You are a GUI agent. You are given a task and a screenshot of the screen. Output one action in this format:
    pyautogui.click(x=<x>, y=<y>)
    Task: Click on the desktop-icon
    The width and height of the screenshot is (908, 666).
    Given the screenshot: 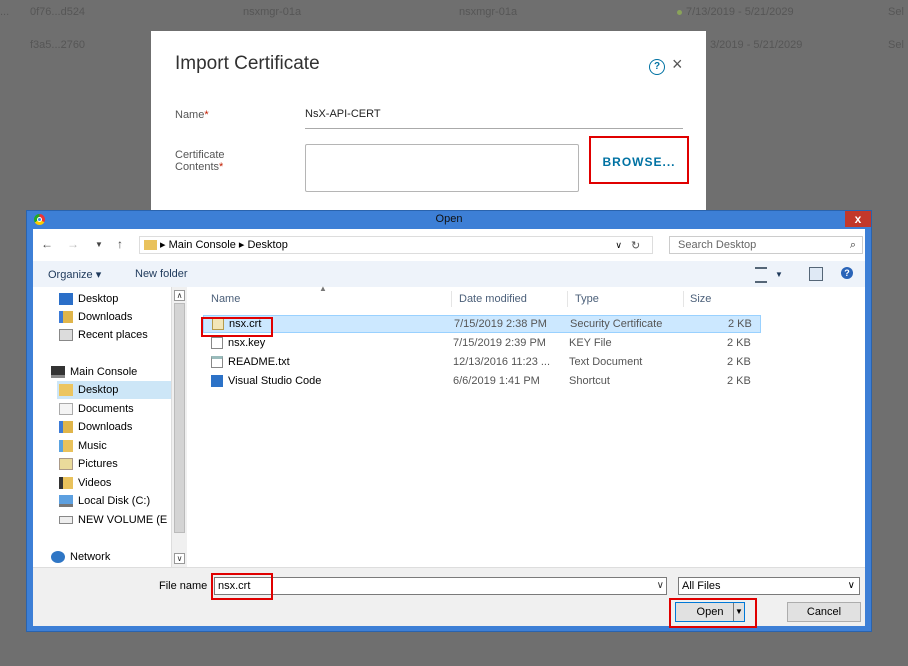 What is the action you would take?
    pyautogui.click(x=66, y=299)
    